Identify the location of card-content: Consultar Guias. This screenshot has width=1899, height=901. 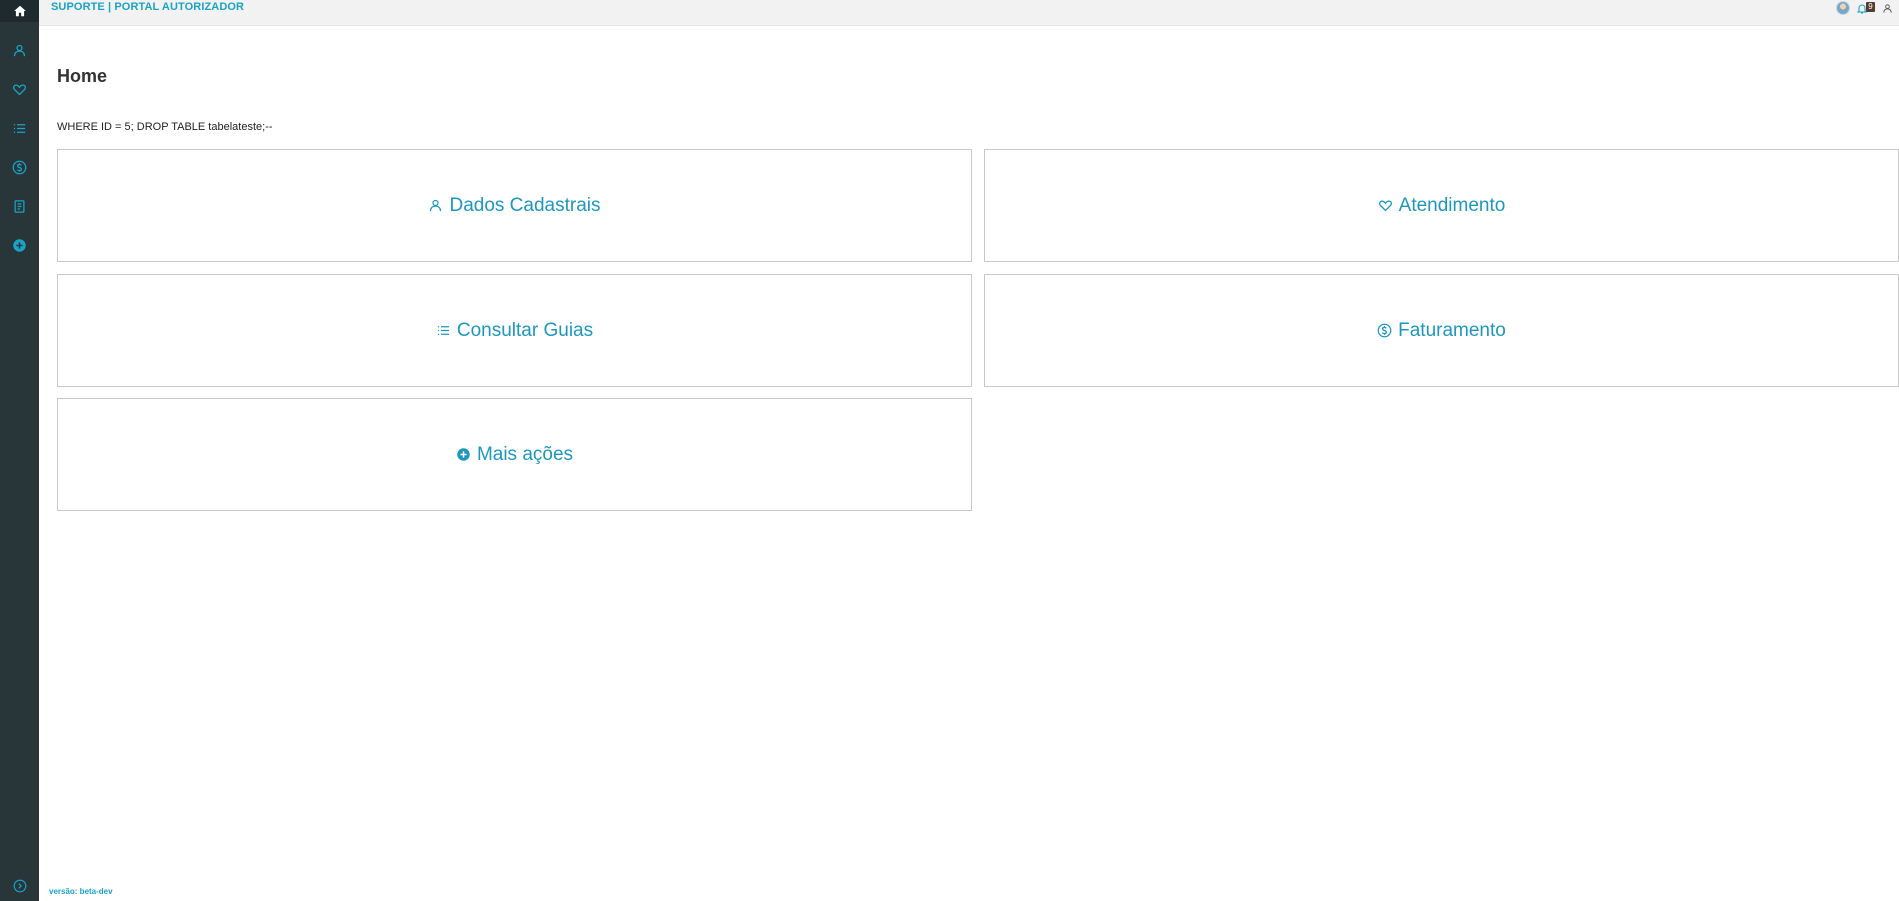
(514, 331).